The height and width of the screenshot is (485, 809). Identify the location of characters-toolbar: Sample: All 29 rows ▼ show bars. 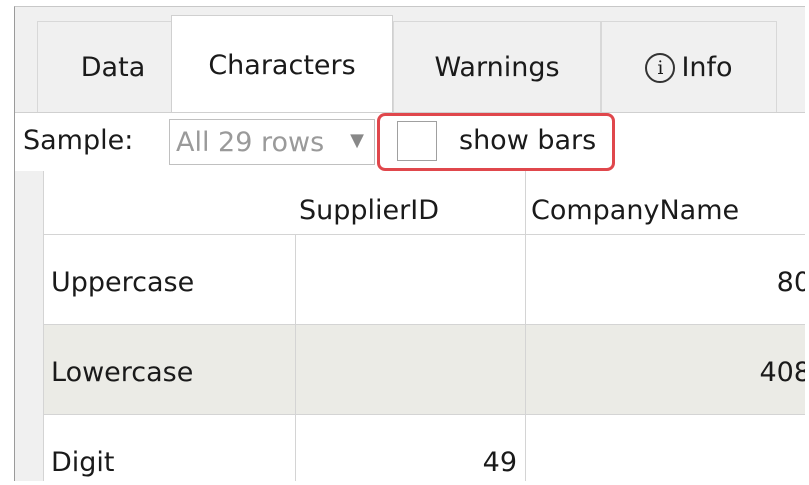
(410, 142).